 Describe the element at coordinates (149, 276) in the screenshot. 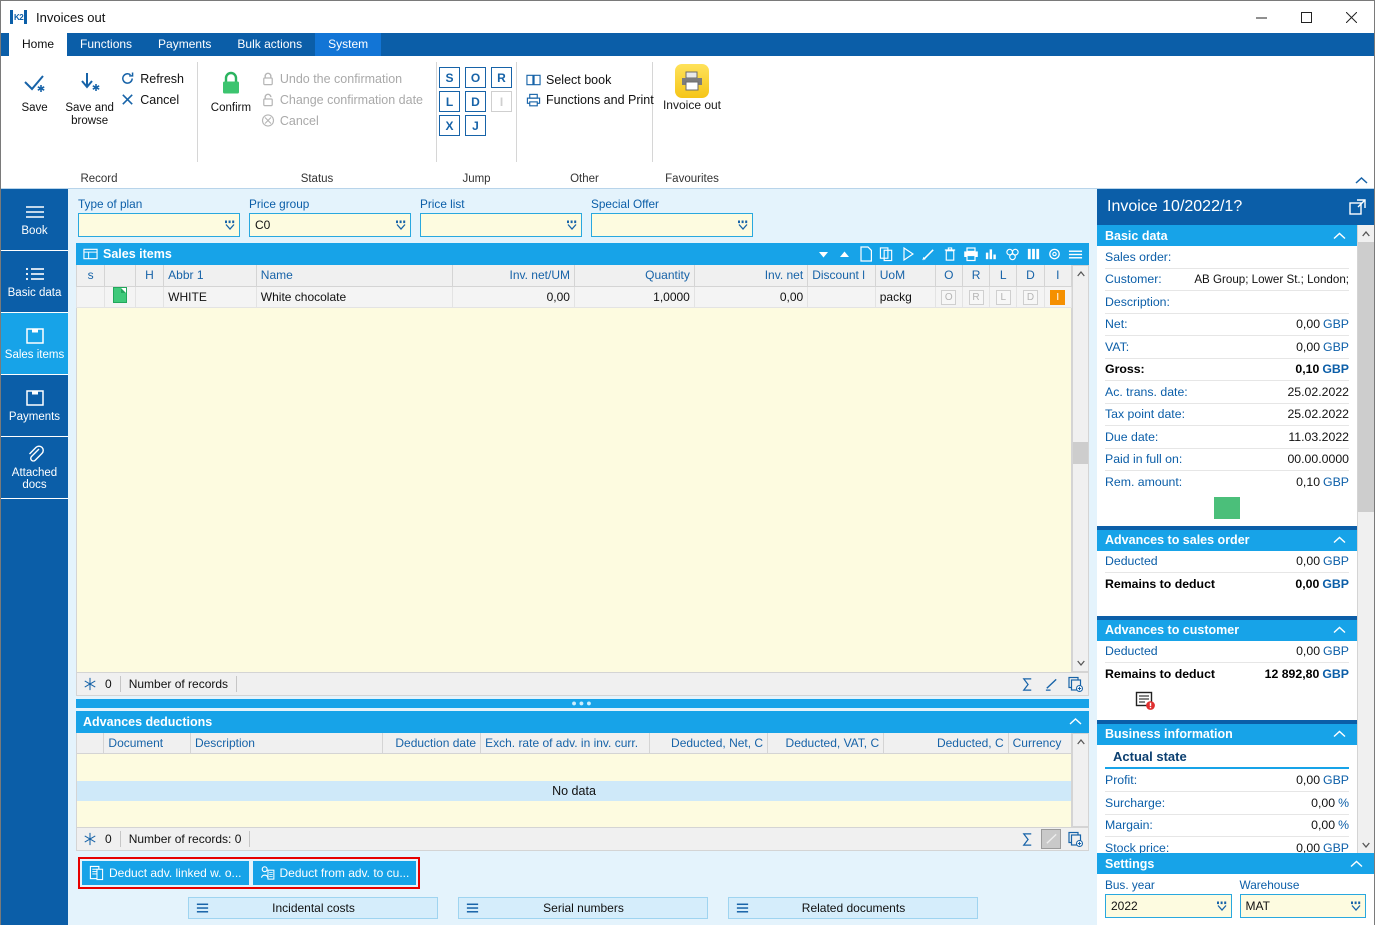

I see `col-h: H` at that location.